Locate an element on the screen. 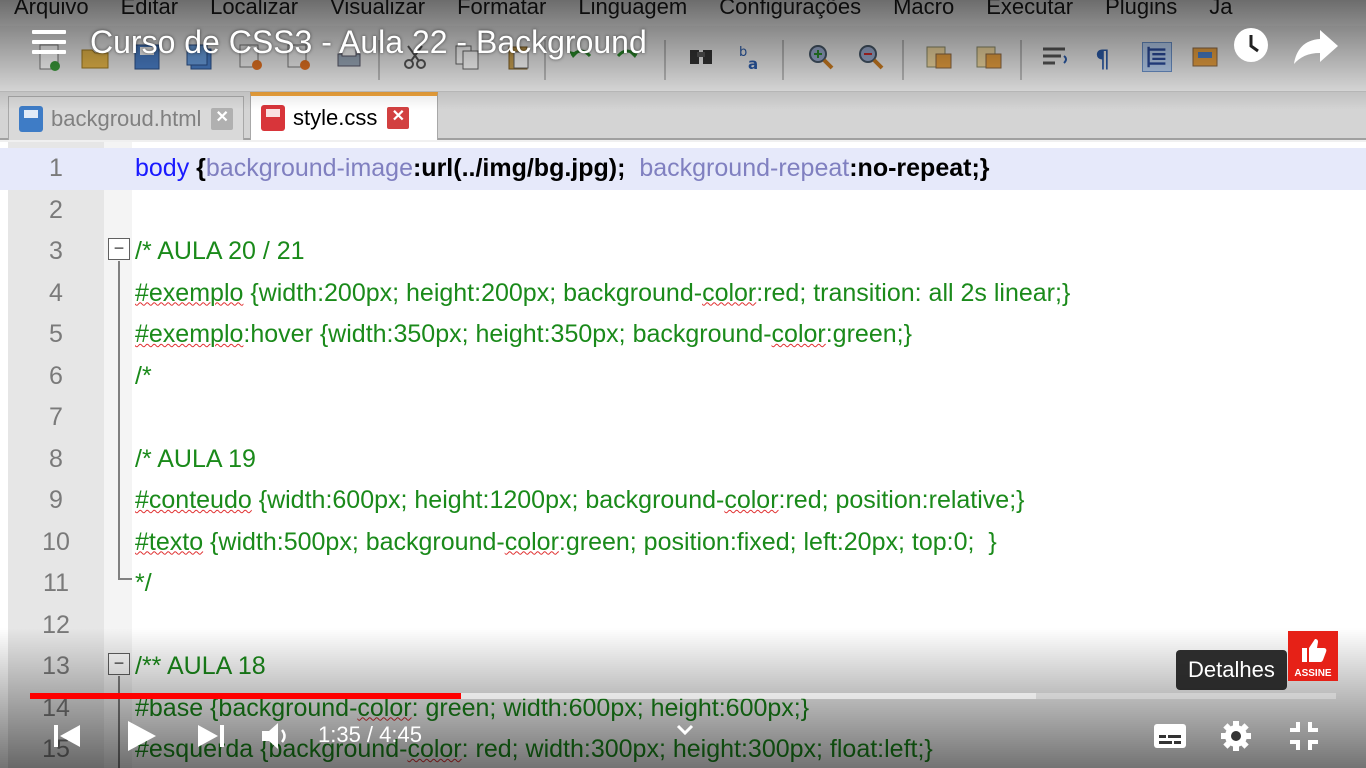 Image resolution: width=1366 pixels, height=768 pixels. code-fragment: {width:200px; height:200px; background- is located at coordinates (473, 292).